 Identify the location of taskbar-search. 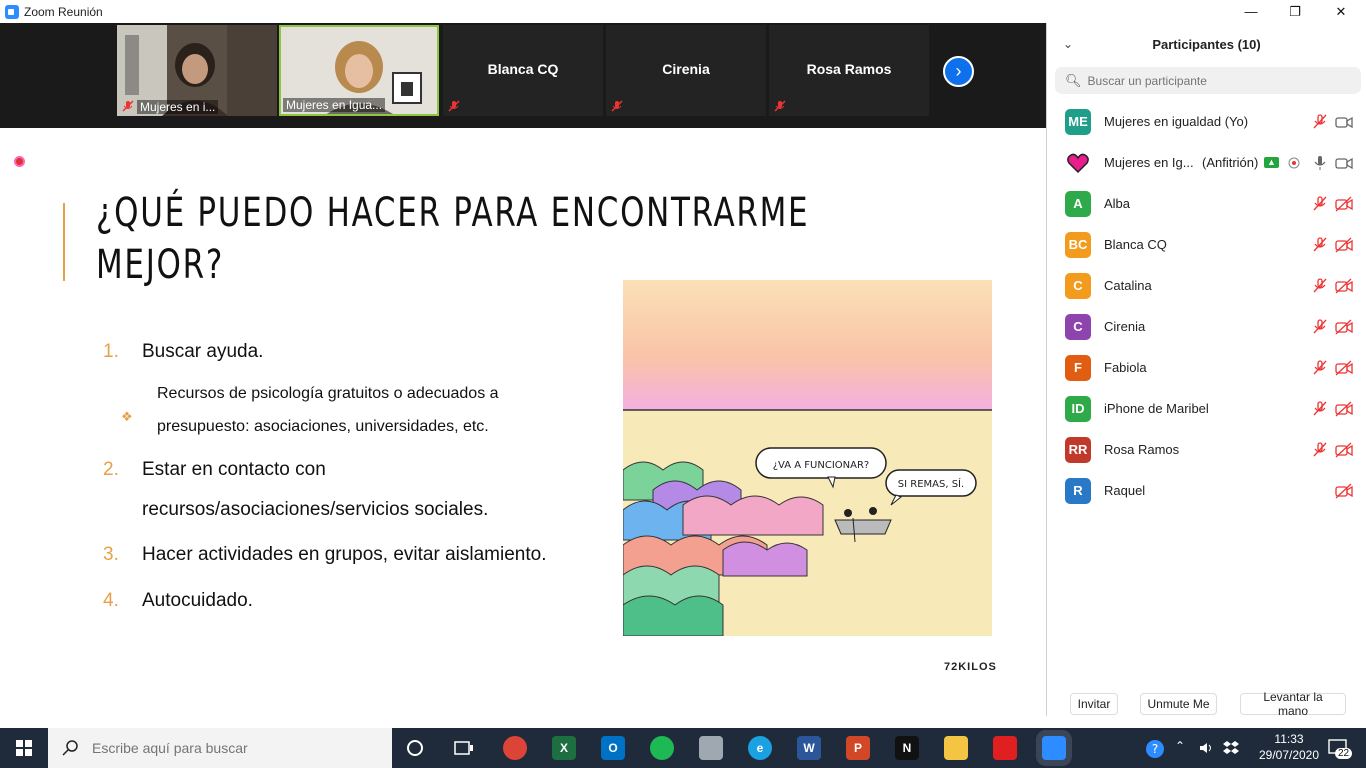
(220, 748).